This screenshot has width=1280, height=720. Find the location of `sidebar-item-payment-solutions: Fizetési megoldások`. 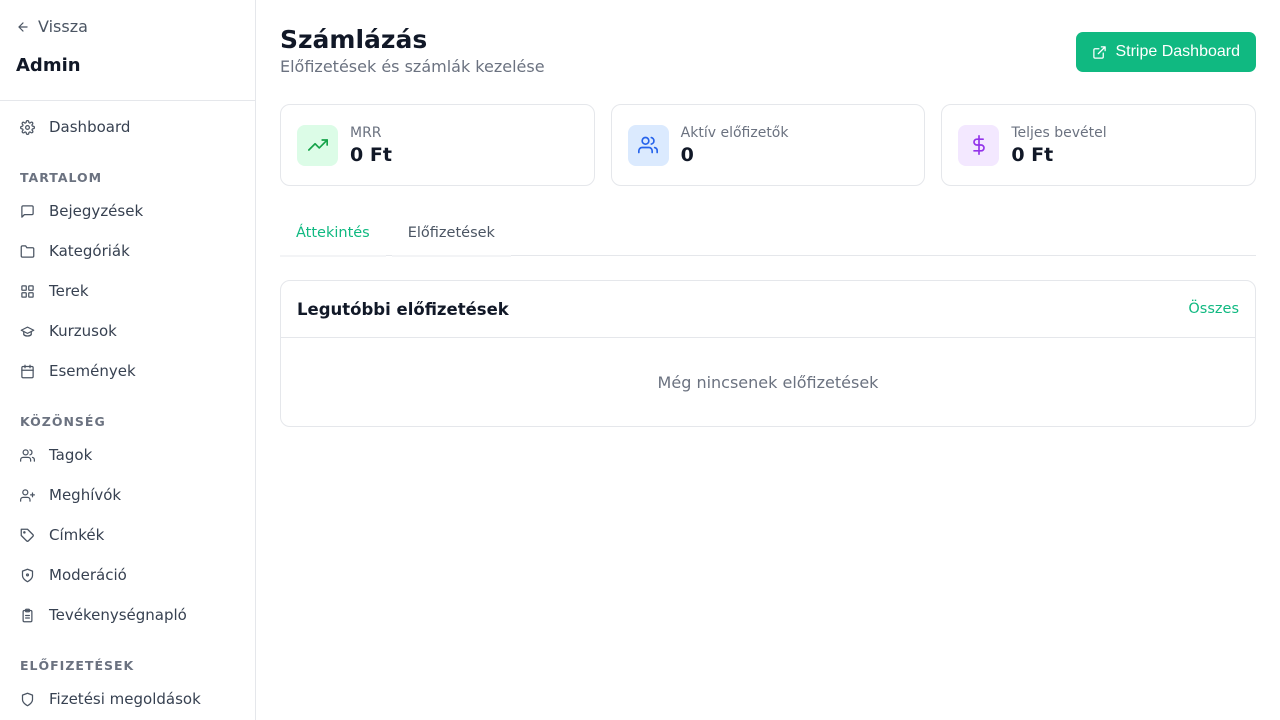

sidebar-item-payment-solutions: Fizetési megoldások is located at coordinates (127, 699).